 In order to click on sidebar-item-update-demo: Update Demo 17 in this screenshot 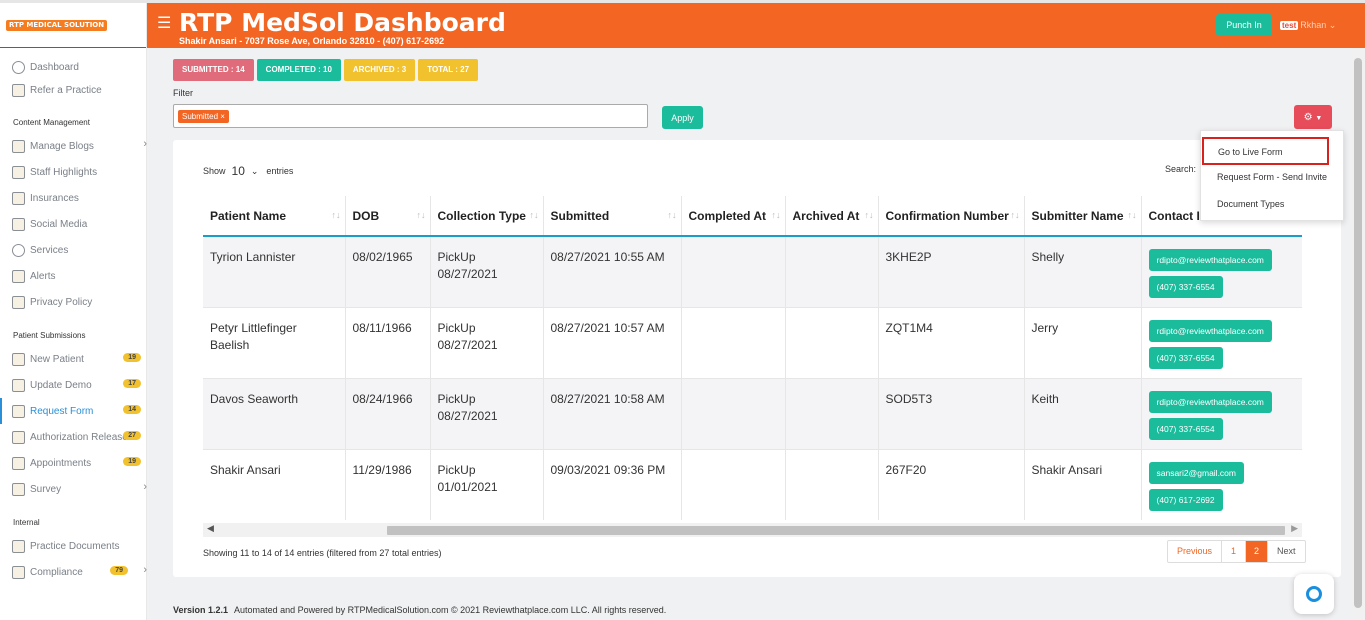, I will do `click(73, 385)`.